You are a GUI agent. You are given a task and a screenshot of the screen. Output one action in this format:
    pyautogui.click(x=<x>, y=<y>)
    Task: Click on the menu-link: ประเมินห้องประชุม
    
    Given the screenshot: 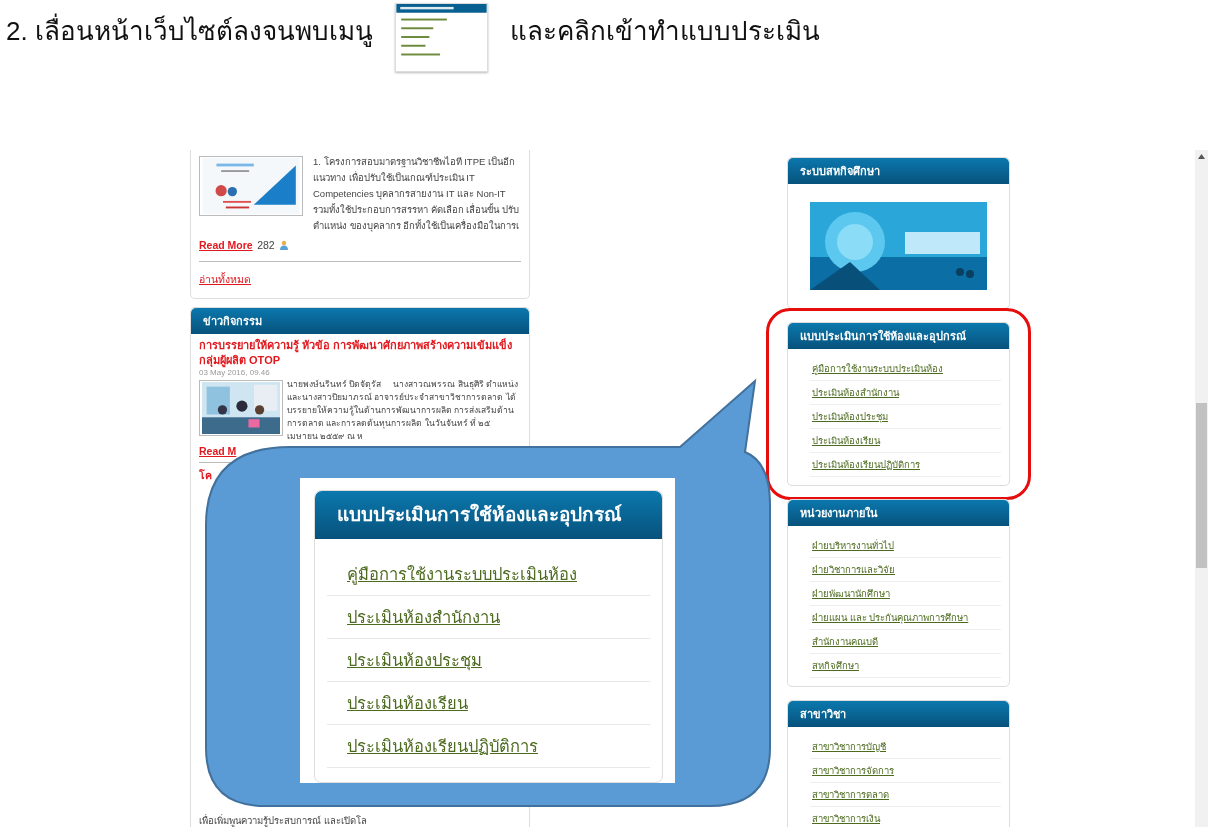 What is the action you would take?
    pyautogui.click(x=488, y=660)
    